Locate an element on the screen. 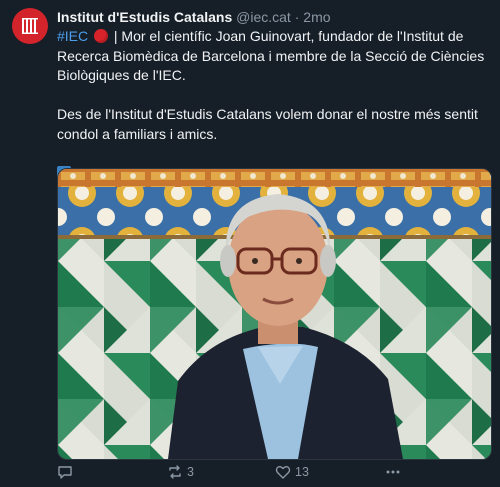 The height and width of the screenshot is (487, 500). repost-count: 3 is located at coordinates (190, 472).